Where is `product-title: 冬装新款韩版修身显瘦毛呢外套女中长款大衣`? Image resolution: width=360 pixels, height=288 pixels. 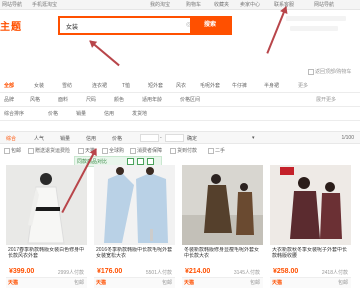
product-title: 冬装新款韩版修身显瘦毛呢外套女中长款大衣 is located at coordinates (223, 256).